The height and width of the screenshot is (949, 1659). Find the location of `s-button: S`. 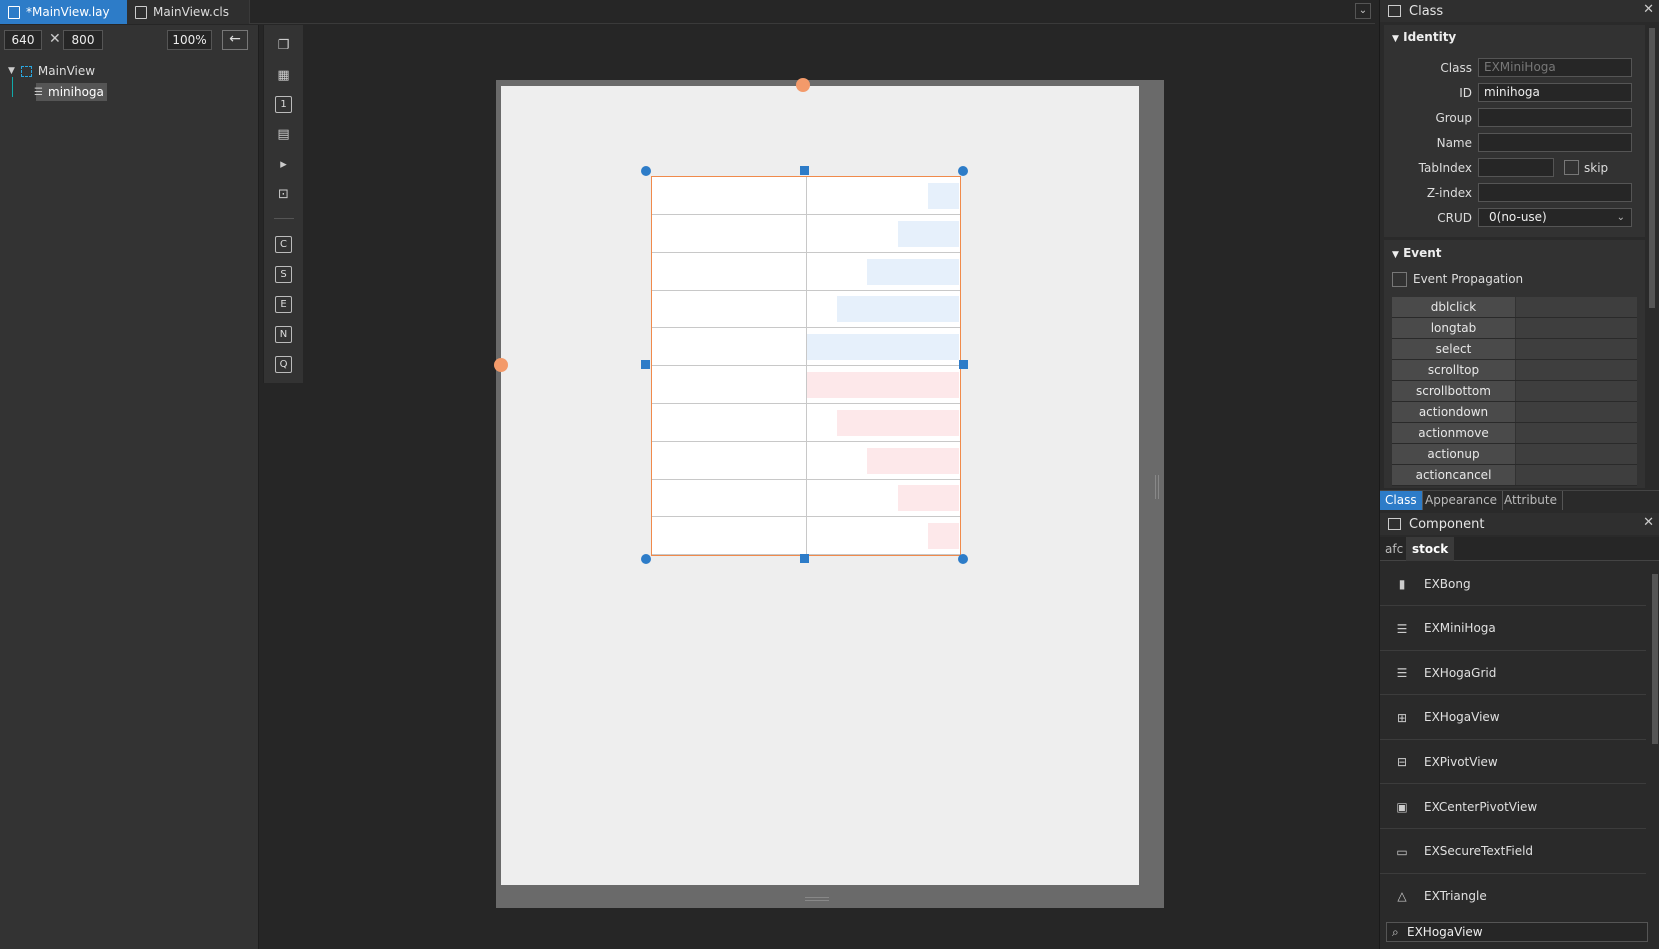

s-button: S is located at coordinates (283, 274).